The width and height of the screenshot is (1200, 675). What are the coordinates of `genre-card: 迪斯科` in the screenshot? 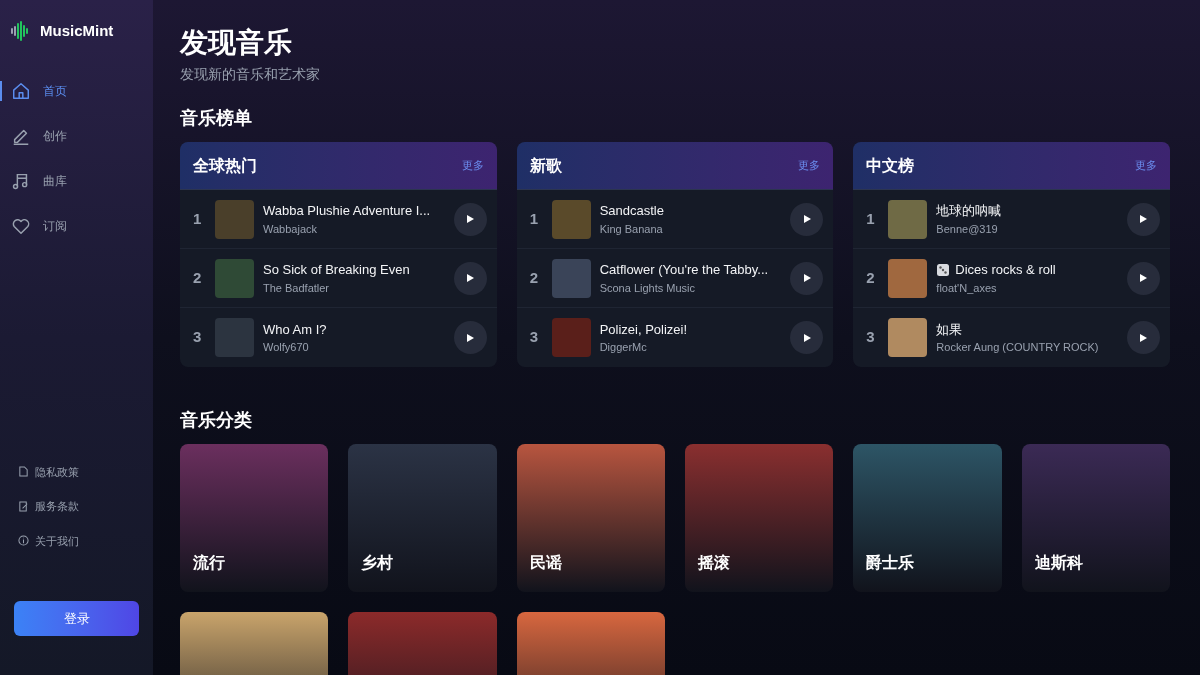 It's located at (1095, 518).